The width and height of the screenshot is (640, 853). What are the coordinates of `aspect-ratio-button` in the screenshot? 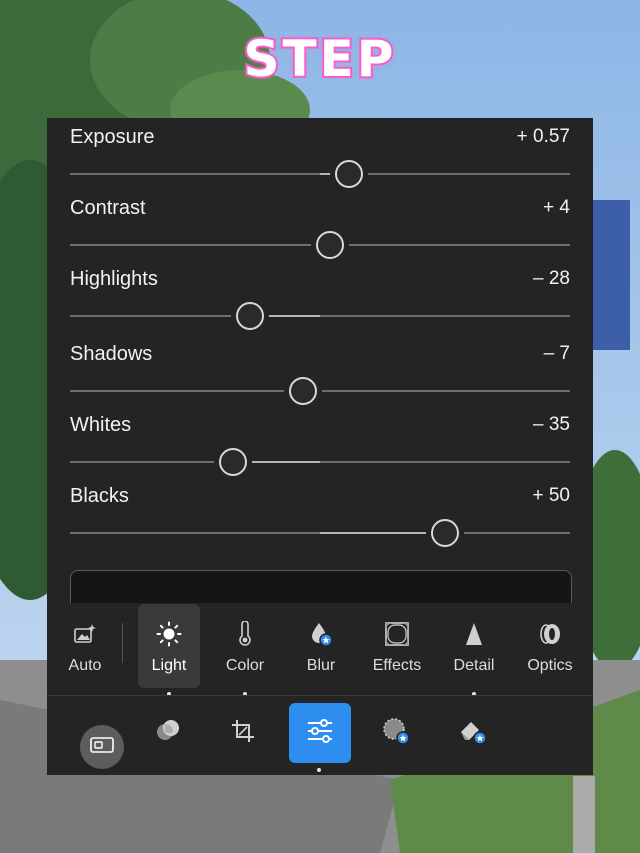 It's located at (102, 747).